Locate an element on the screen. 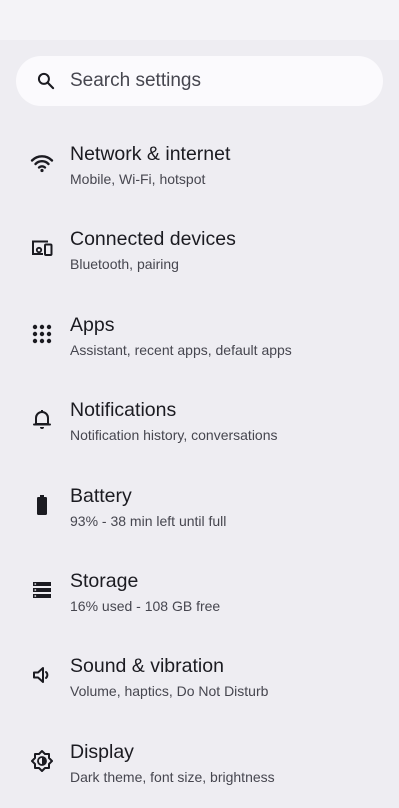 The height and width of the screenshot is (808, 399). item-subtitle: 93% - 38 min left until full is located at coordinates (148, 520).